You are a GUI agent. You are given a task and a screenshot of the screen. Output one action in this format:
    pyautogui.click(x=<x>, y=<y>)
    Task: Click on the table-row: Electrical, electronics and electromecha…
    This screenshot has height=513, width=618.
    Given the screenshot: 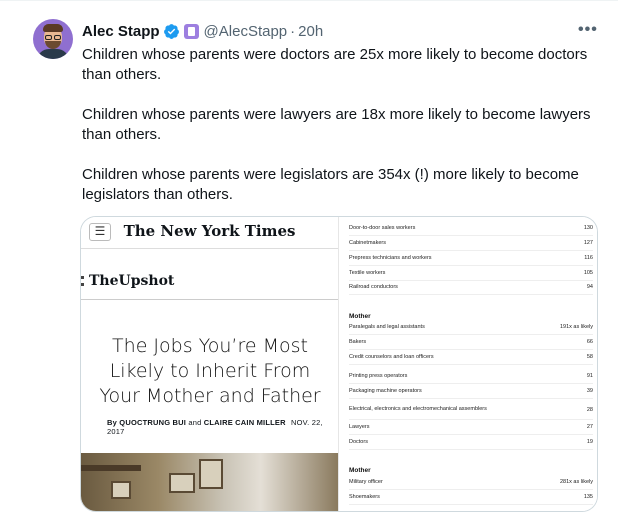 What is the action you would take?
    pyautogui.click(x=471, y=410)
    